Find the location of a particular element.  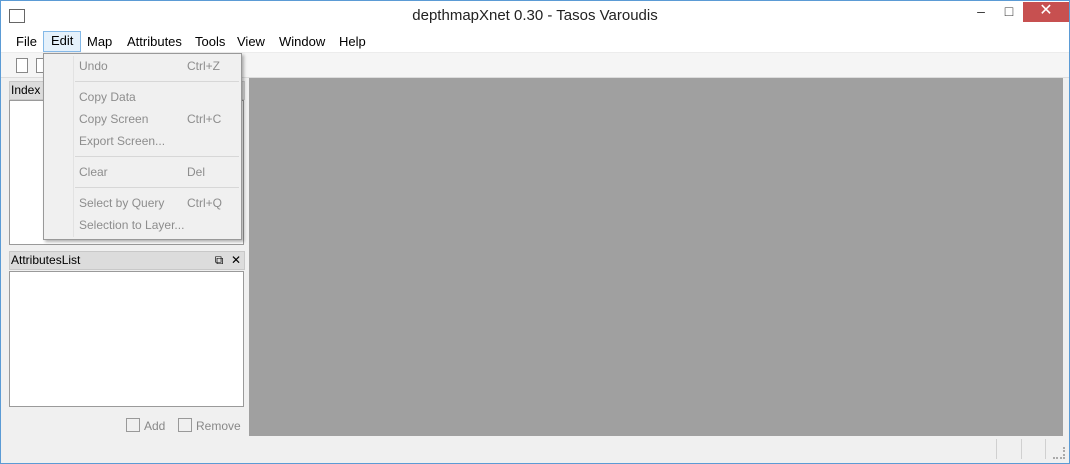

shortcut-clear: Del is located at coordinates (196, 172).